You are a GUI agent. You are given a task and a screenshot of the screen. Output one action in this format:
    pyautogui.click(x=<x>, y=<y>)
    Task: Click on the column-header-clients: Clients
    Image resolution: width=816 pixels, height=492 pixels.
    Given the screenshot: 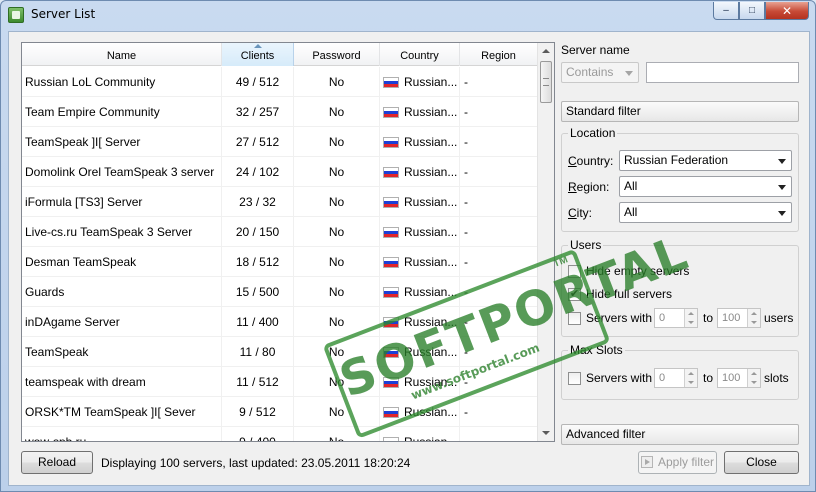 What is the action you would take?
    pyautogui.click(x=258, y=54)
    